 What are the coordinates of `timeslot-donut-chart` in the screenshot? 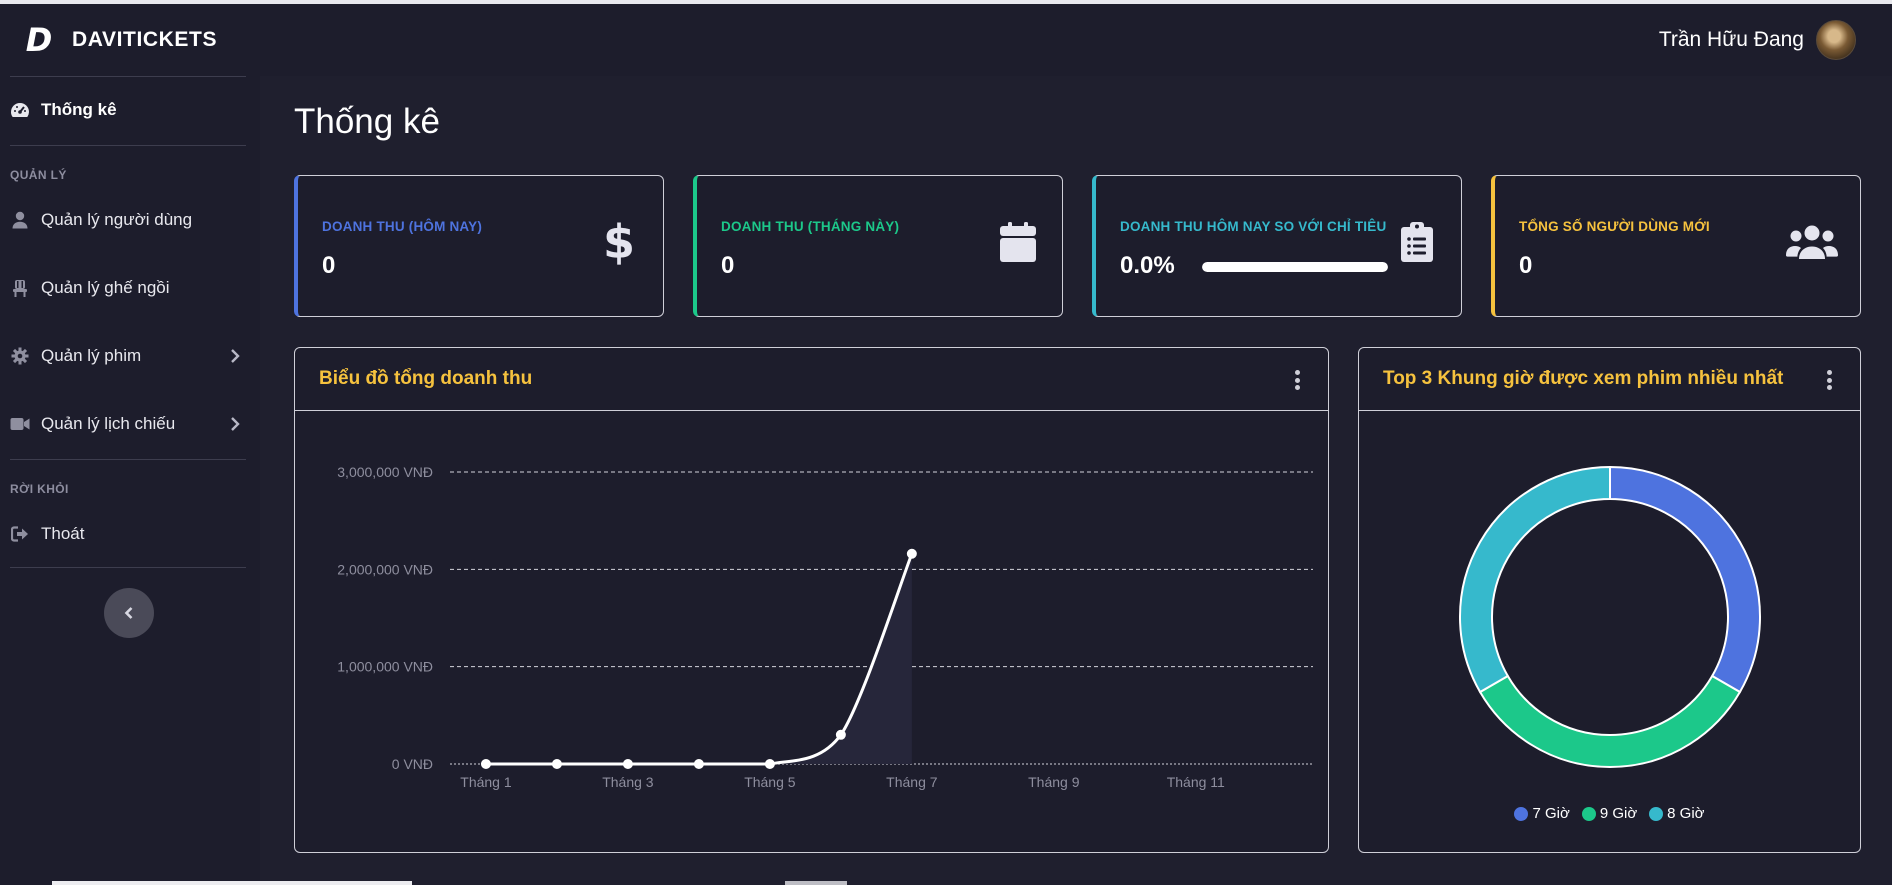 It's located at (1610, 616).